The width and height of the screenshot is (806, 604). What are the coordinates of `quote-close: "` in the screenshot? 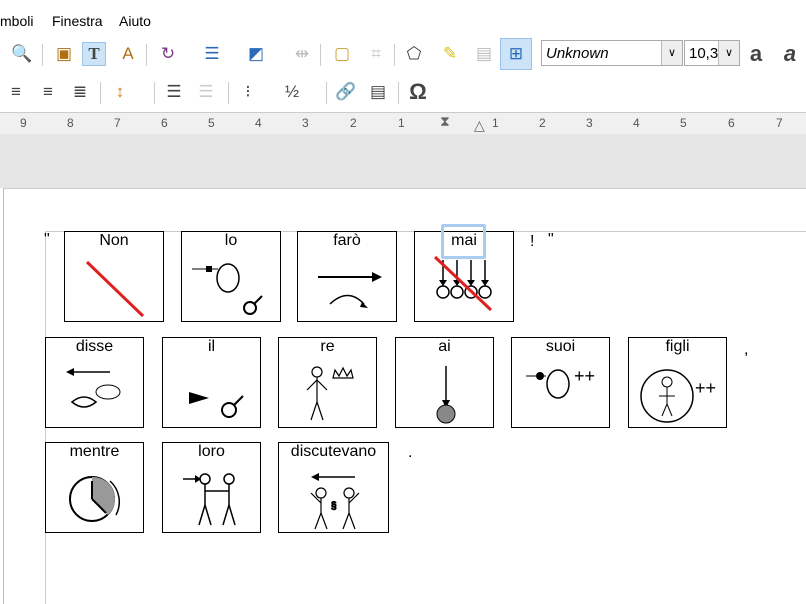 It's located at (551, 239).